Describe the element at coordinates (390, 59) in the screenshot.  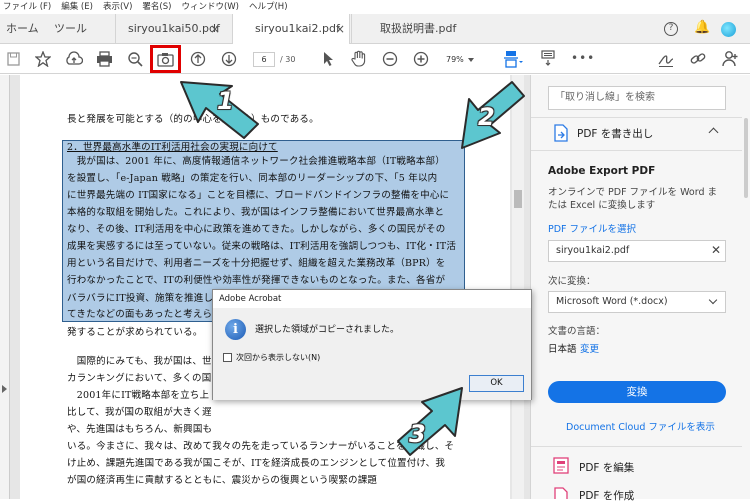
I see `zoom-out-icon` at that location.